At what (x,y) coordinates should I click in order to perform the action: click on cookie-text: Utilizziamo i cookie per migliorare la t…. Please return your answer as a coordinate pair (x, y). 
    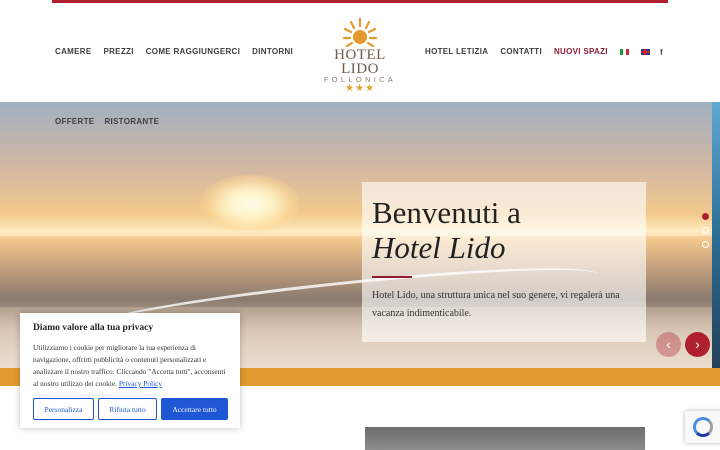
    Looking at the image, I should click on (130, 366).